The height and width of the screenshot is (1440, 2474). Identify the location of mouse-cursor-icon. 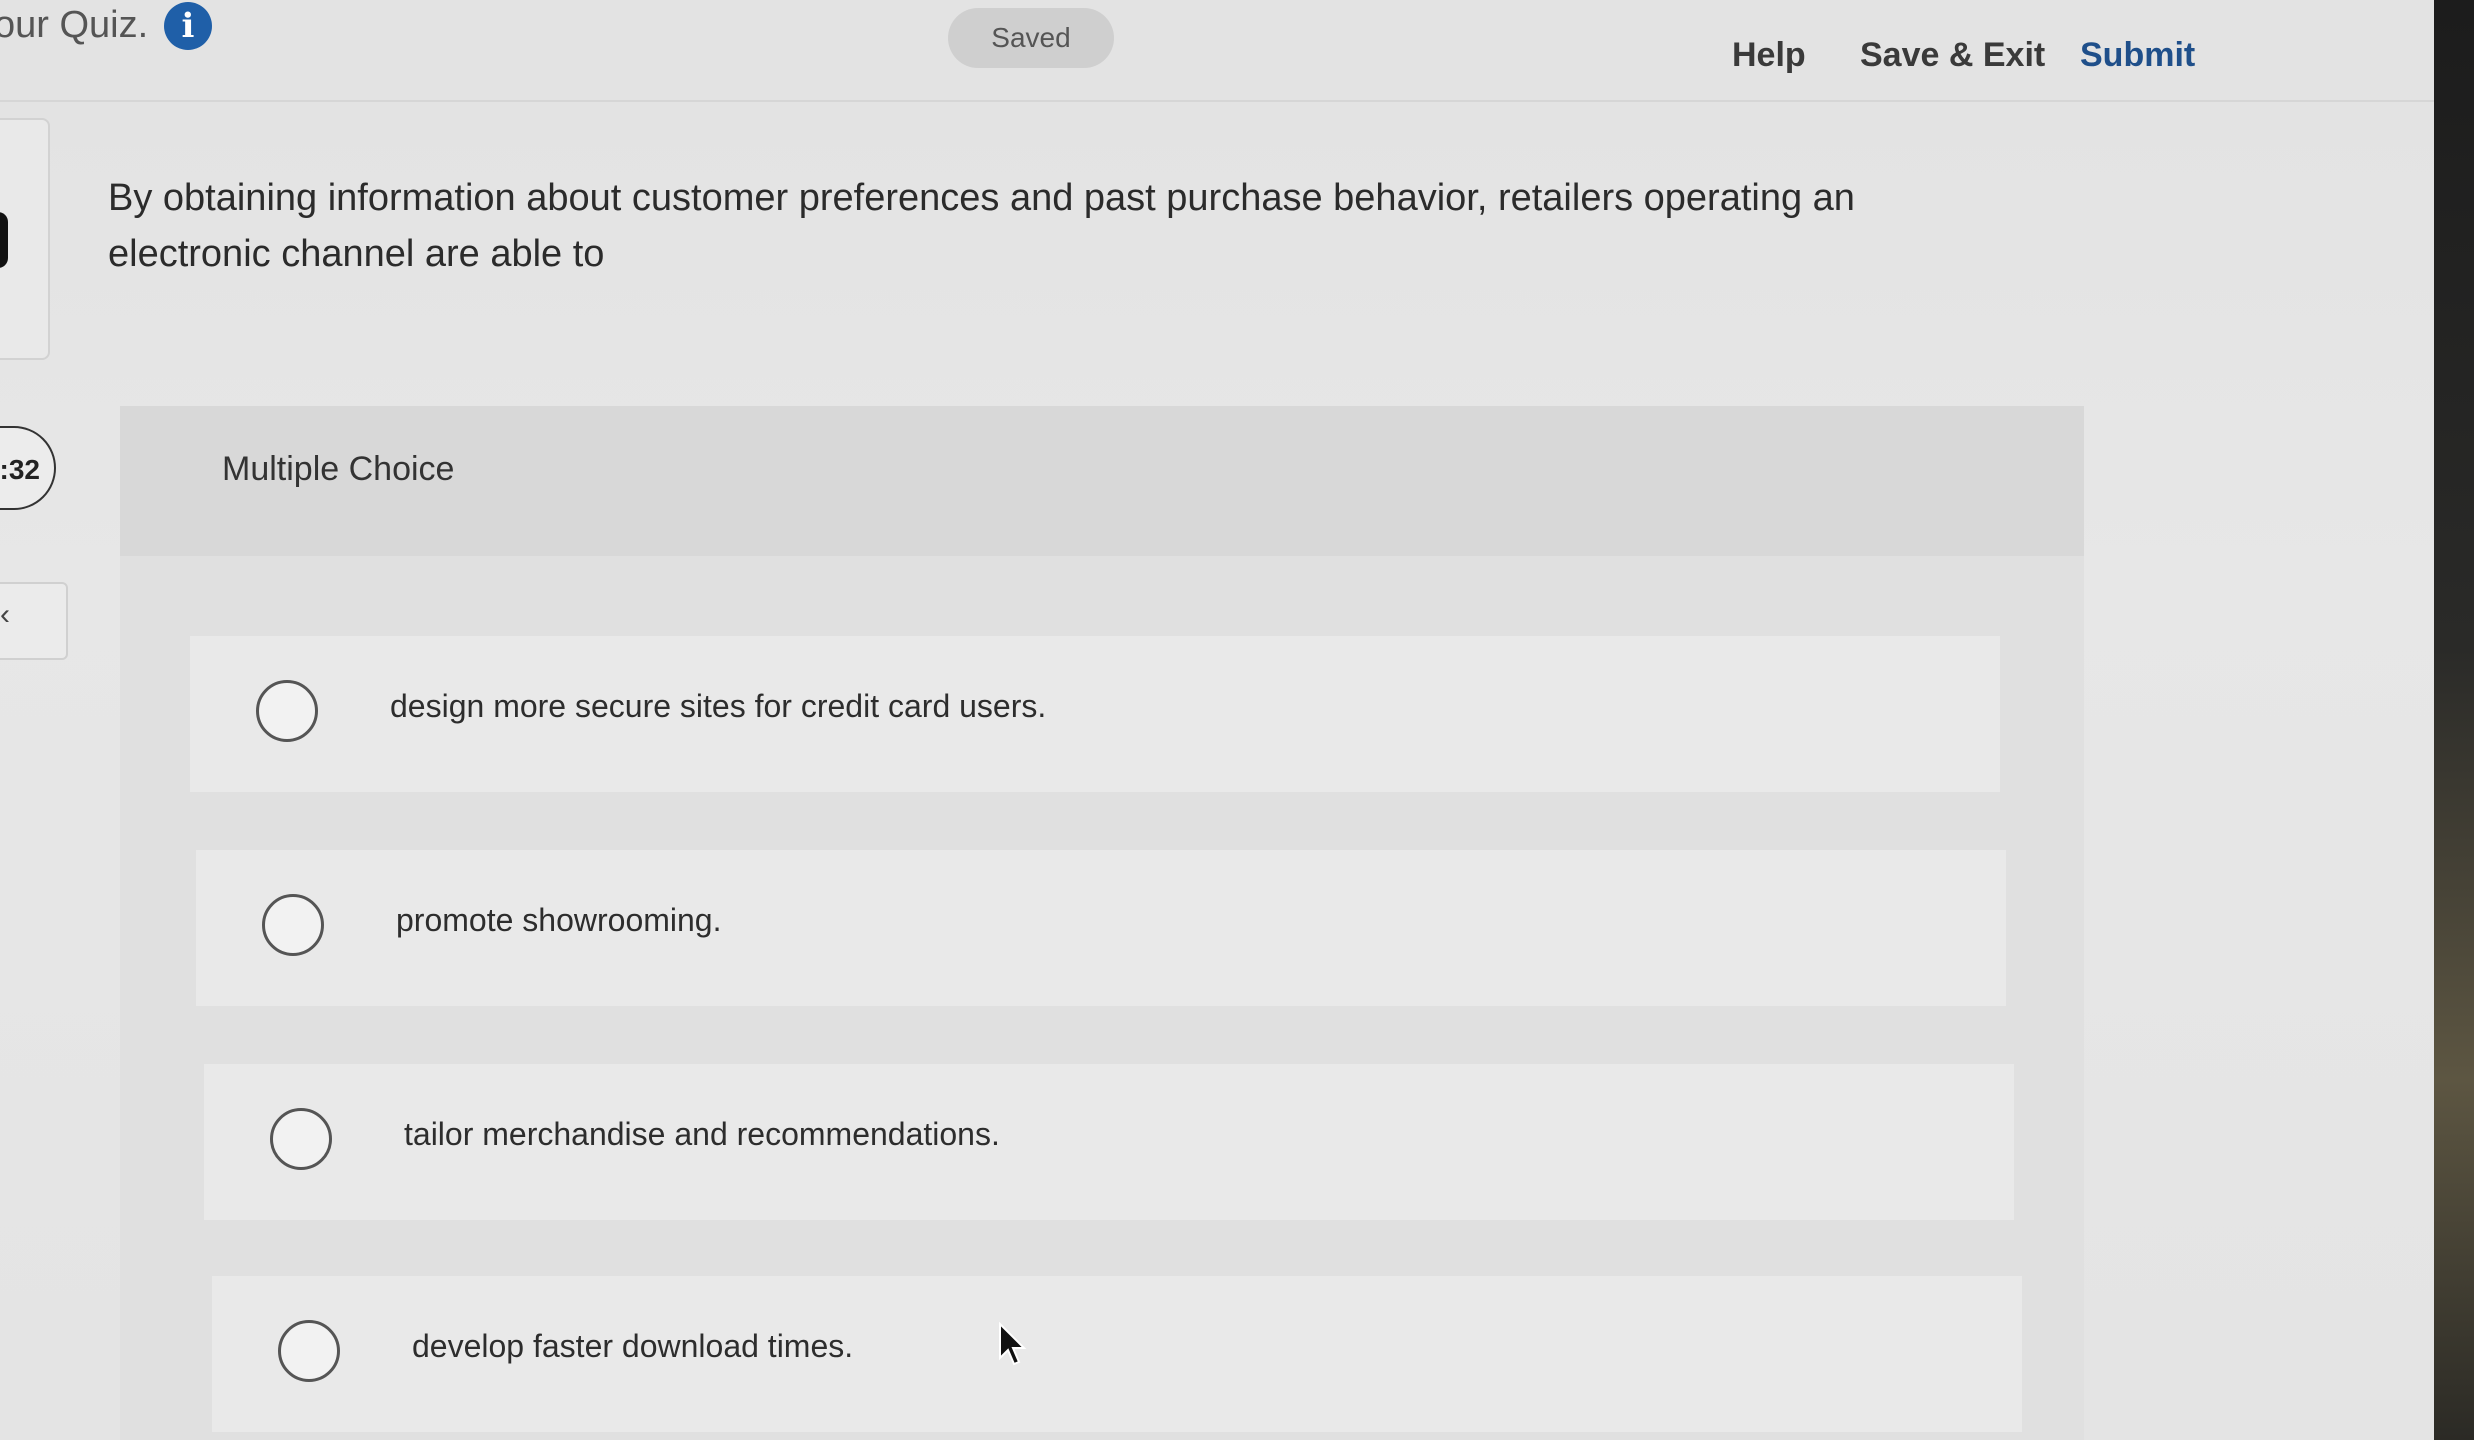
(1013, 1344).